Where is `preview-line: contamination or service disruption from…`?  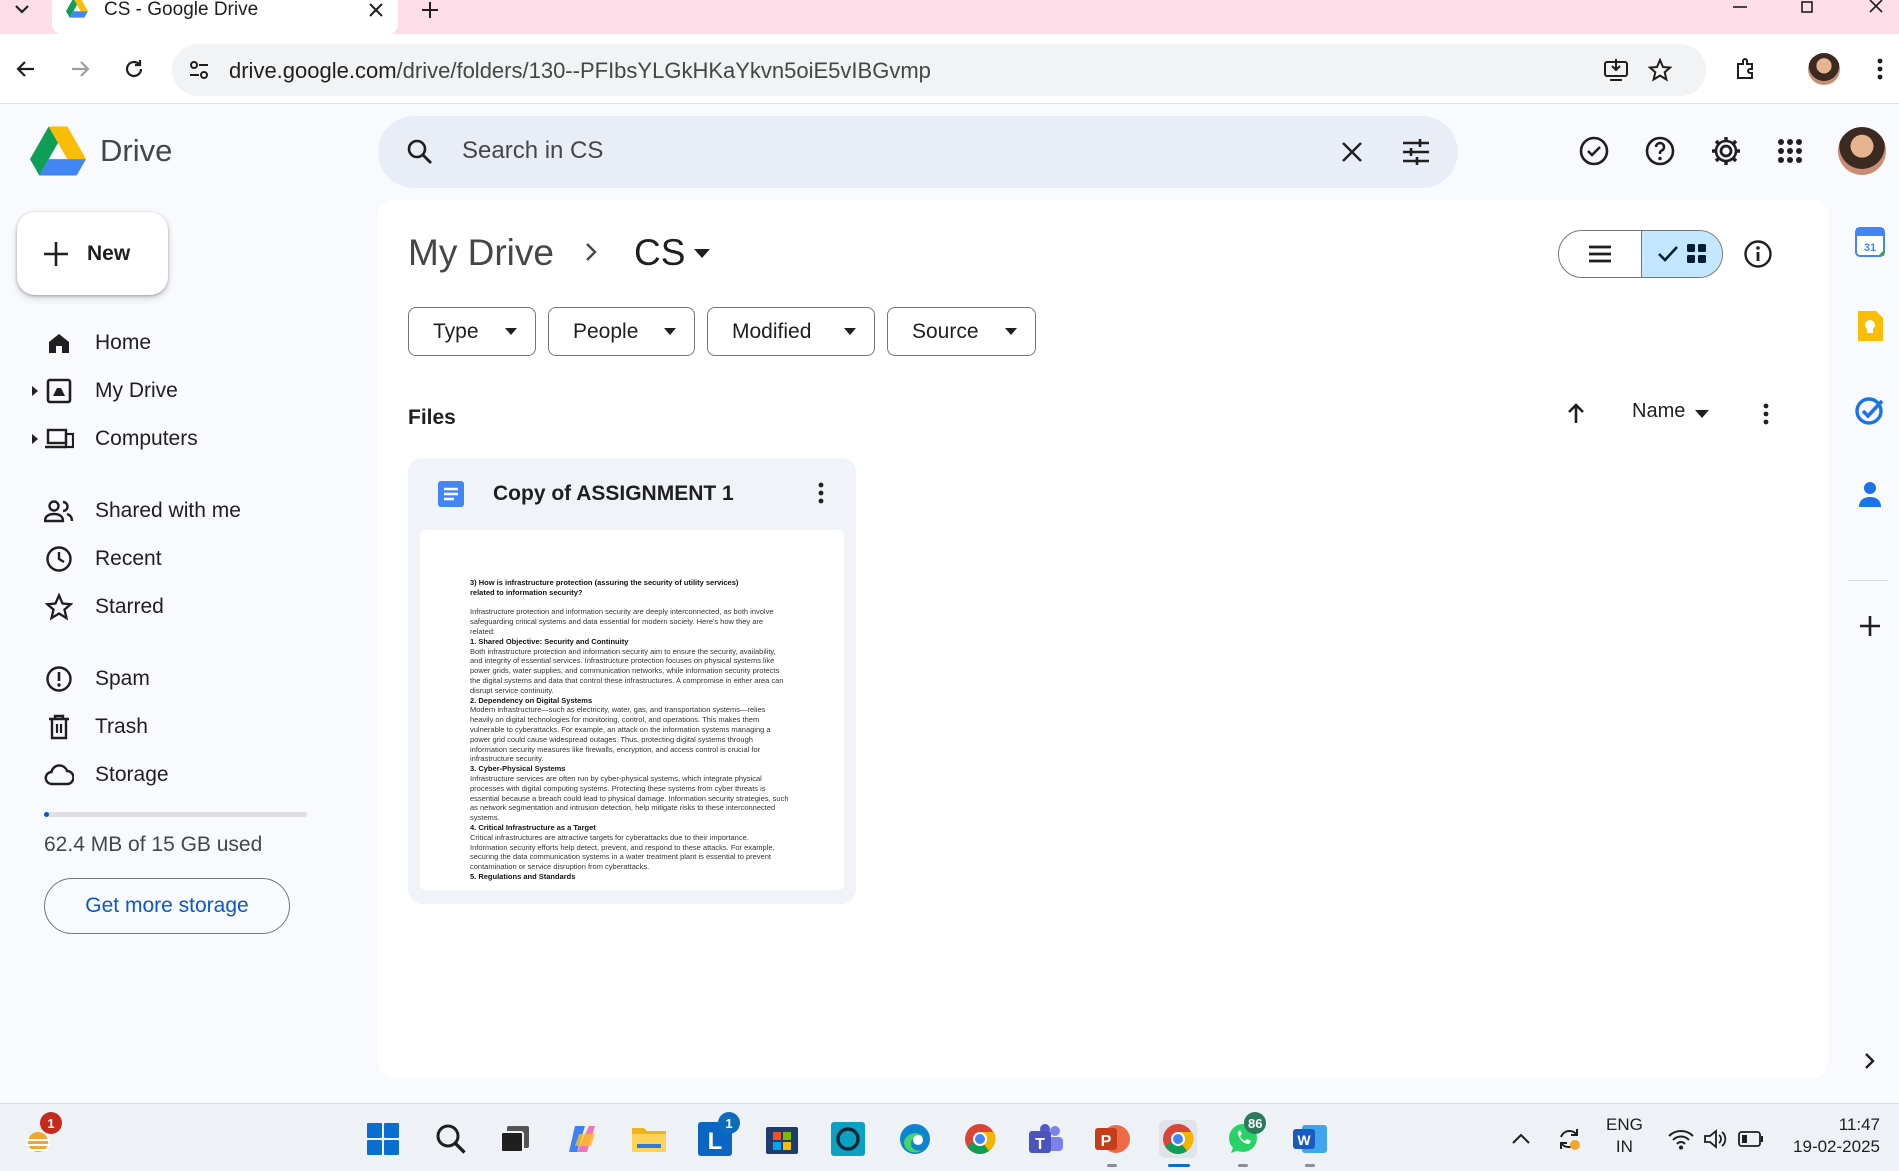 preview-line: contamination or service disruption from… is located at coordinates (560, 867).